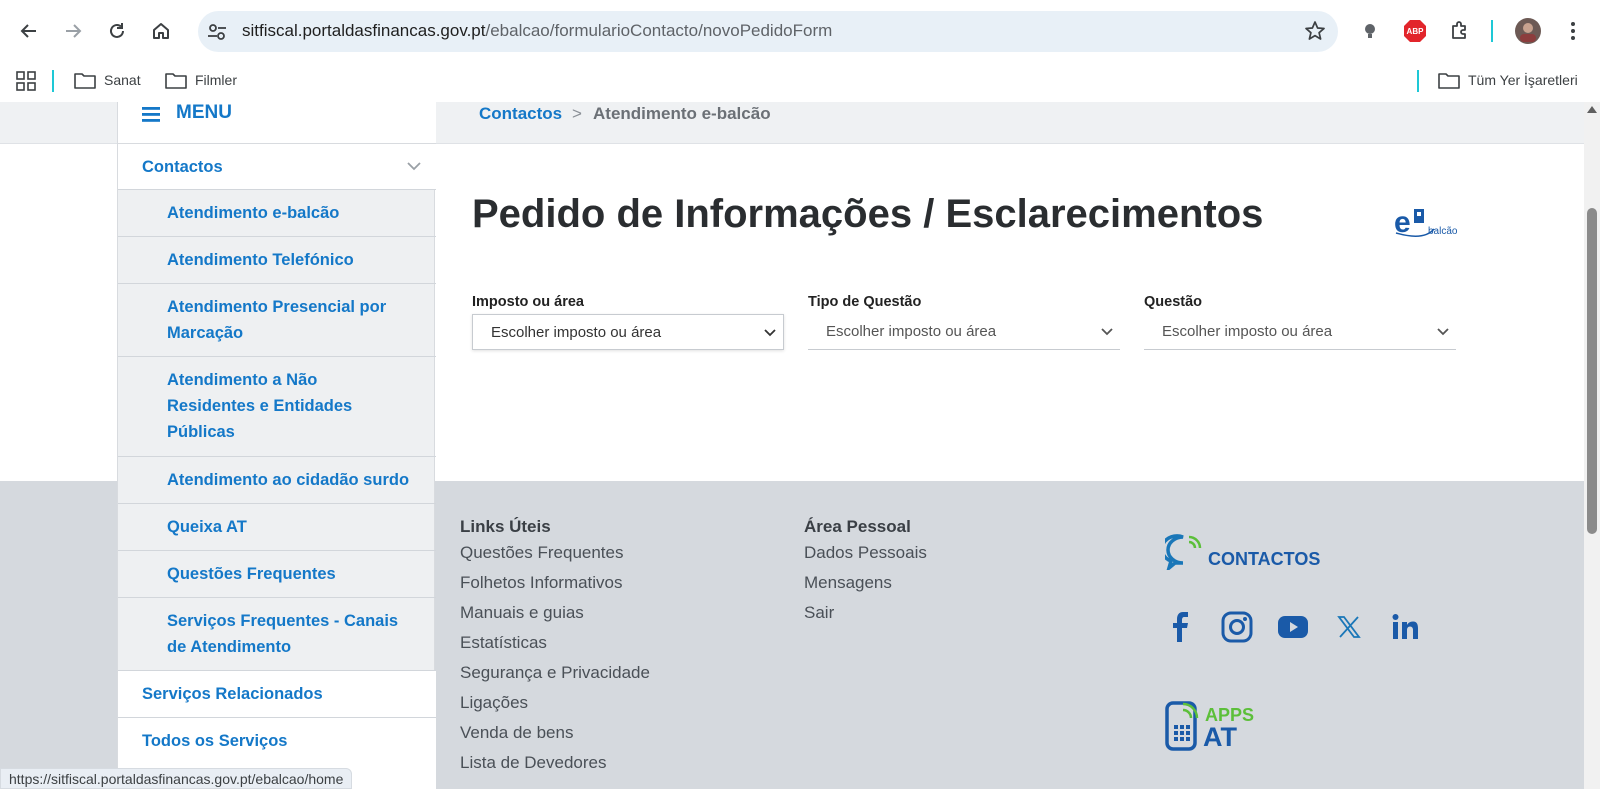 This screenshot has height=789, width=1600. What do you see at coordinates (868, 214) in the screenshot?
I see `page-title: Pedido de Informações / Esclarecimentos` at bounding box center [868, 214].